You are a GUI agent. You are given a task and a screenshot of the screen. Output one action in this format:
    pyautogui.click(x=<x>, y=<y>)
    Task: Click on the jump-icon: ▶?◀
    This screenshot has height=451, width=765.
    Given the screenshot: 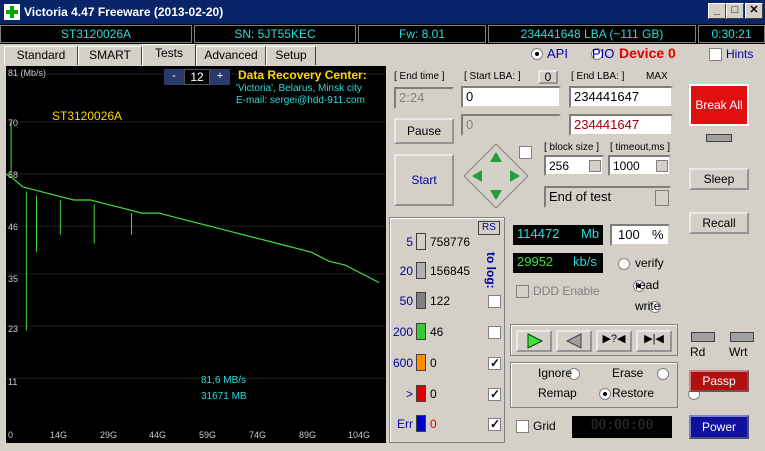 What is the action you would take?
    pyautogui.click(x=614, y=339)
    